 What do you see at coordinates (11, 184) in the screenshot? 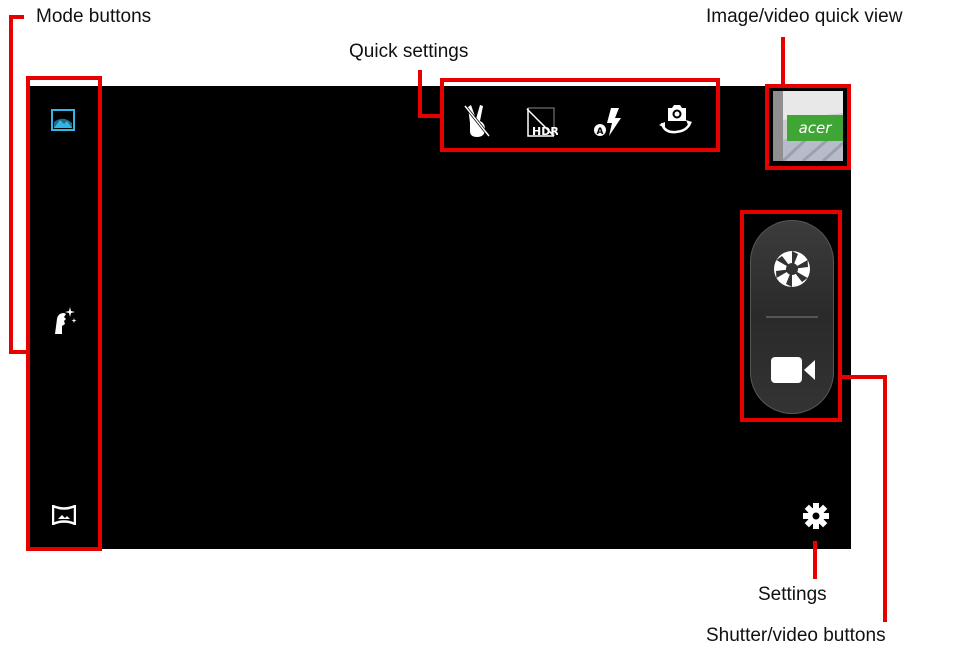
I see `mode-leader-v` at bounding box center [11, 184].